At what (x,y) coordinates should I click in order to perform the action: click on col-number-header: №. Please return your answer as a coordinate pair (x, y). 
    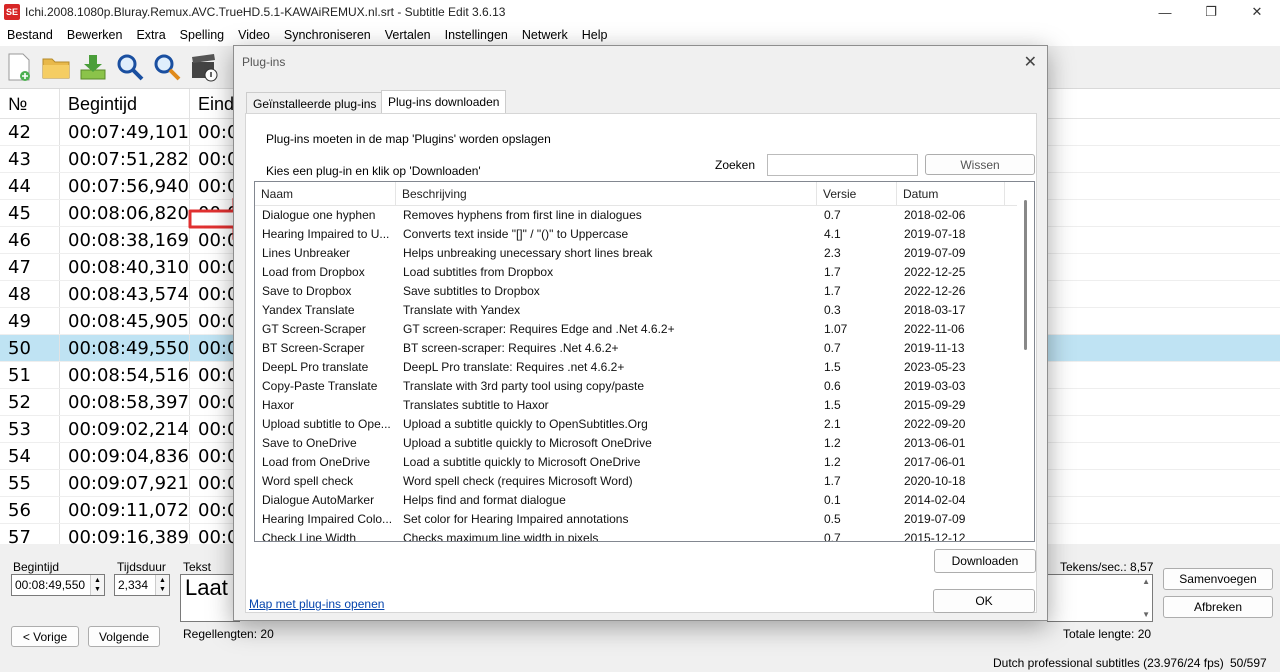
    Looking at the image, I should click on (30, 103).